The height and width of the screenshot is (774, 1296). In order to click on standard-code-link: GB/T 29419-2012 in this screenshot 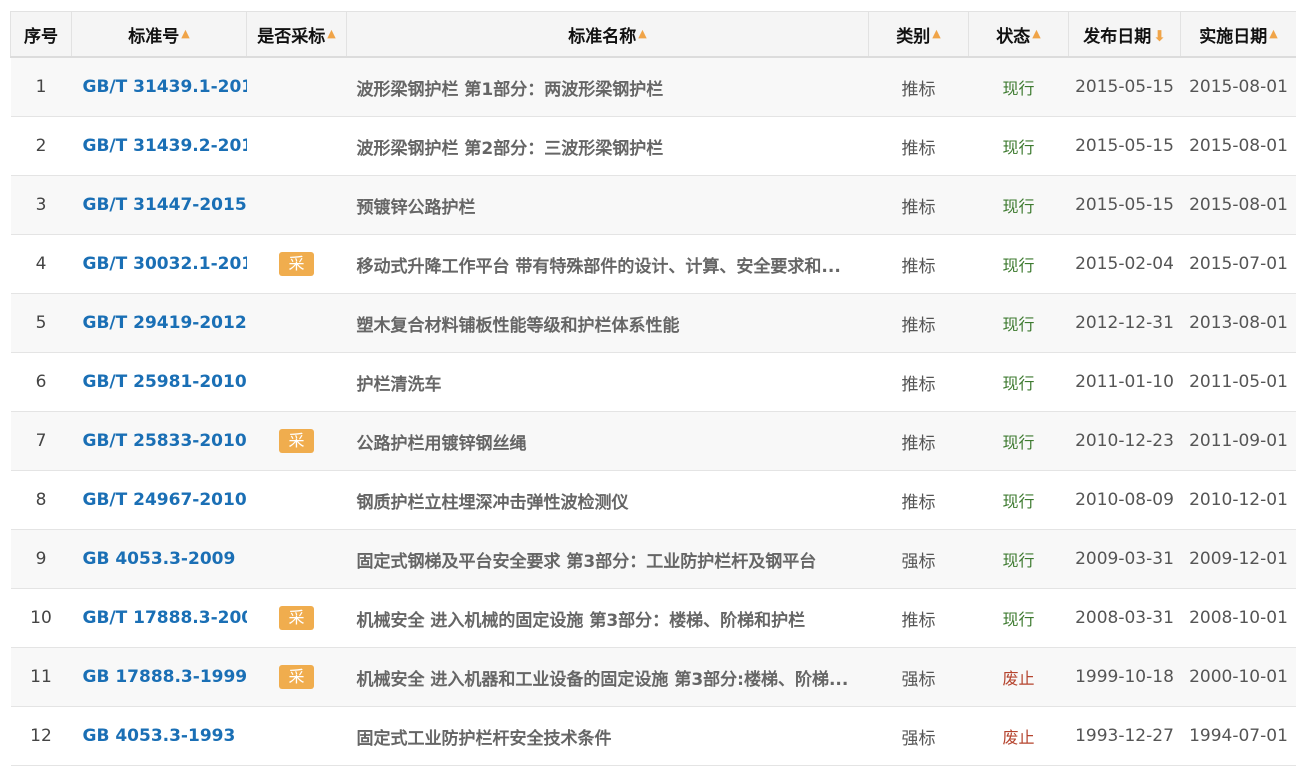, I will do `click(165, 323)`.